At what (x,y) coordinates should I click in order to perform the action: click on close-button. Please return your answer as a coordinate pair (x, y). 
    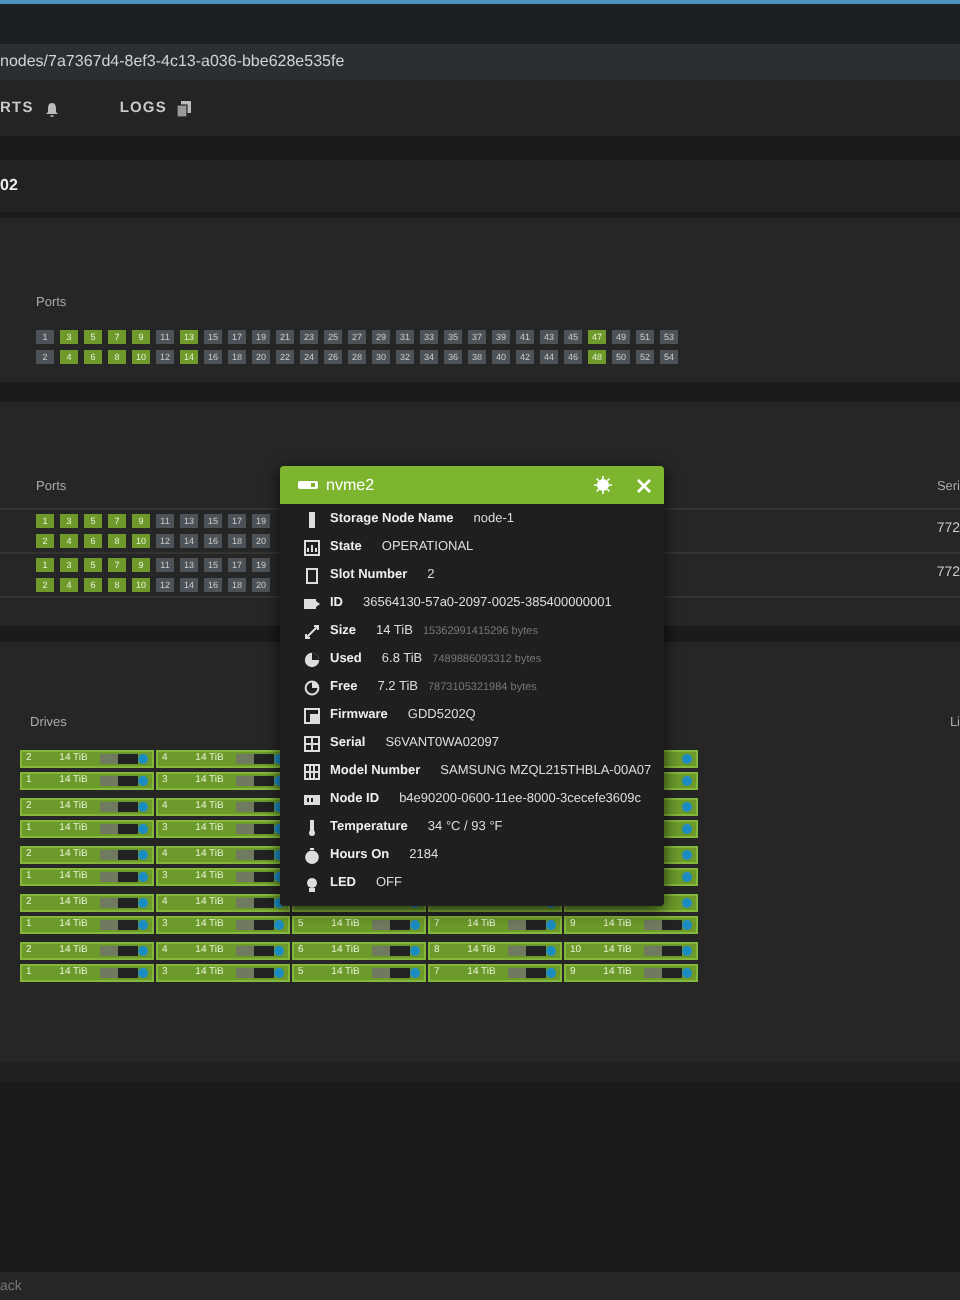
    Looking at the image, I should click on (644, 485).